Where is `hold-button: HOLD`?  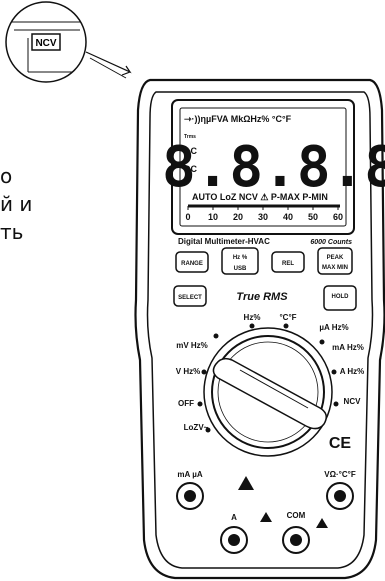
hold-button: HOLD is located at coordinates (340, 298).